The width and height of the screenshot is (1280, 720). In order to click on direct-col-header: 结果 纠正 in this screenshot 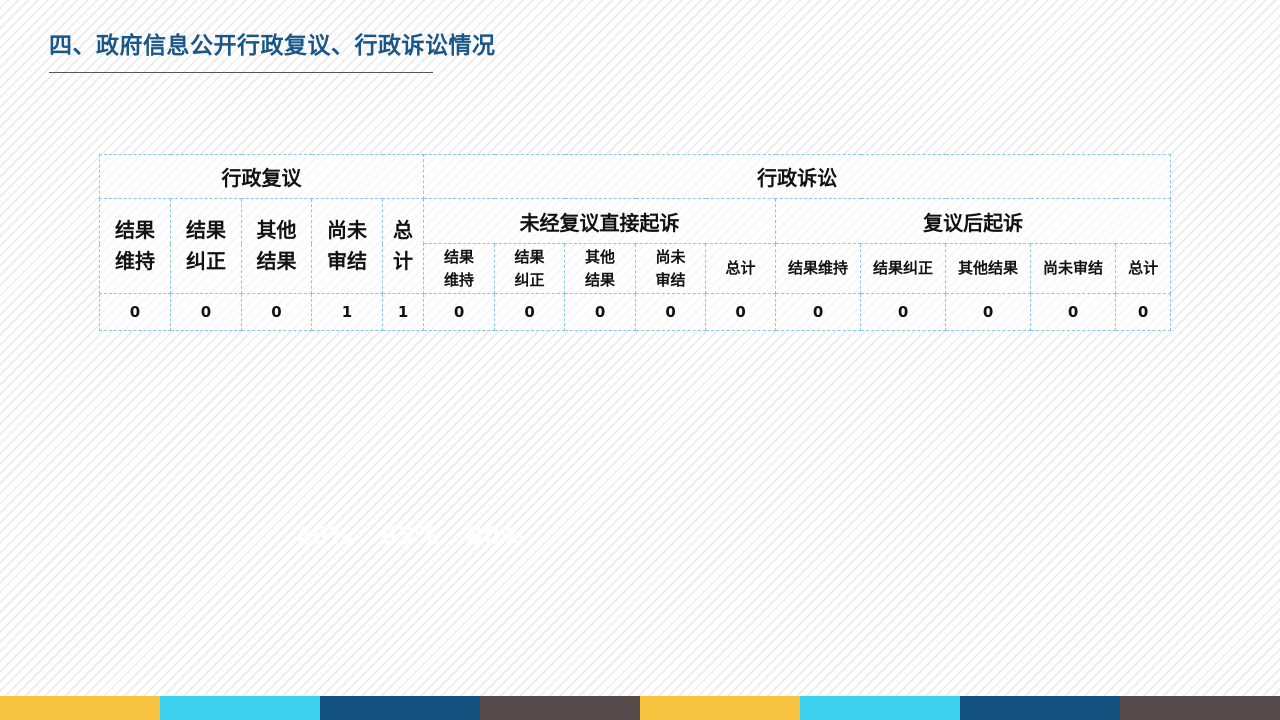, I will do `click(530, 268)`.